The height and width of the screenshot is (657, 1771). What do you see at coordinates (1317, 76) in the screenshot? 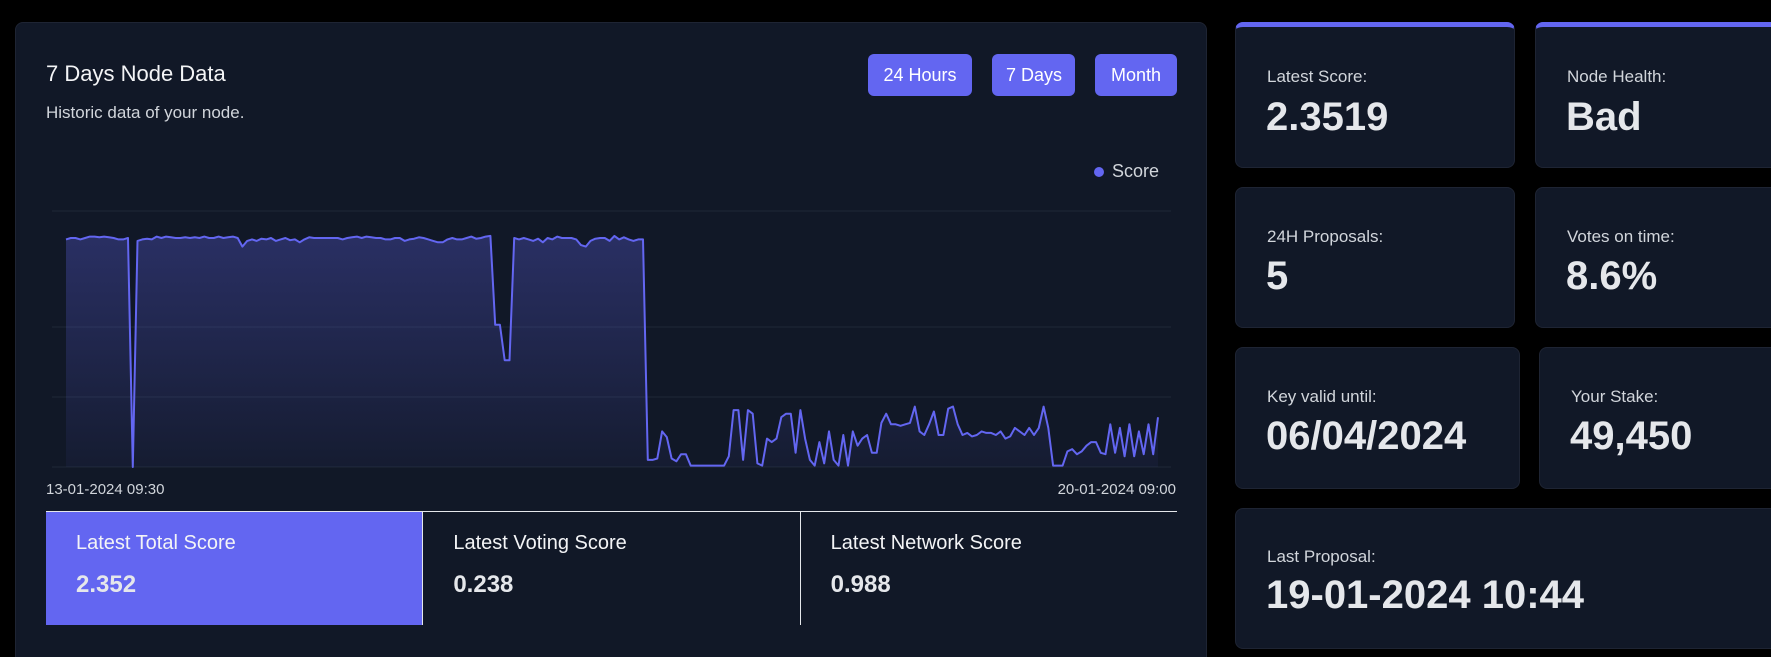
I see `stat-label: Latest Score:` at bounding box center [1317, 76].